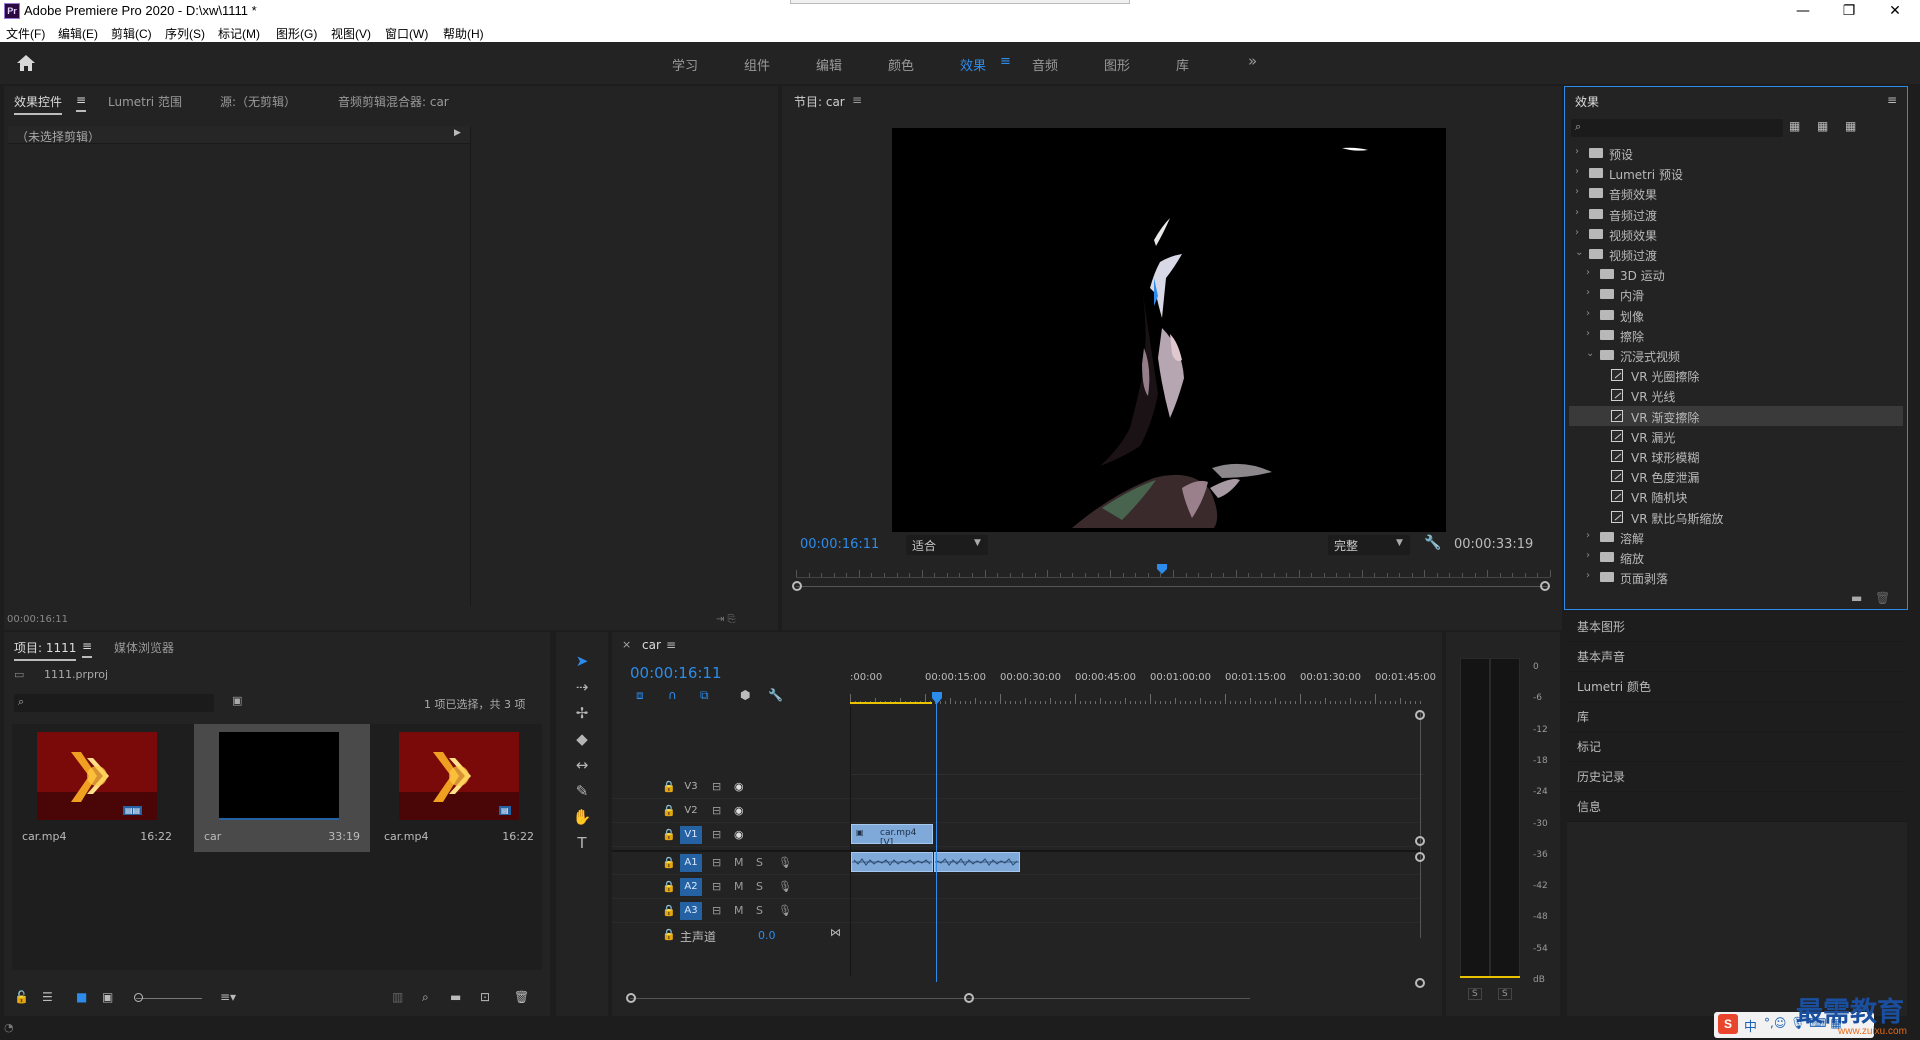 The image size is (1920, 1040). Describe the element at coordinates (81, 997) in the screenshot. I see `icon-view-icon: ■` at that location.